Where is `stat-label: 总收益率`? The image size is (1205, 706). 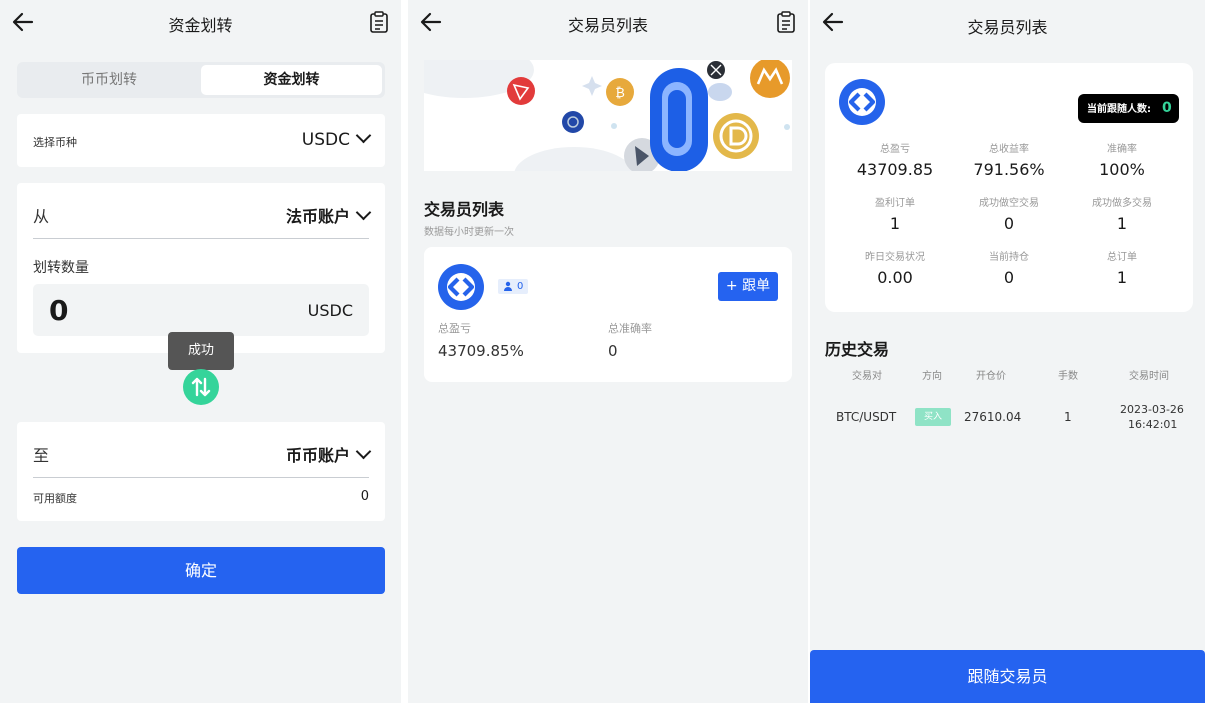 stat-label: 总收益率 is located at coordinates (1009, 149).